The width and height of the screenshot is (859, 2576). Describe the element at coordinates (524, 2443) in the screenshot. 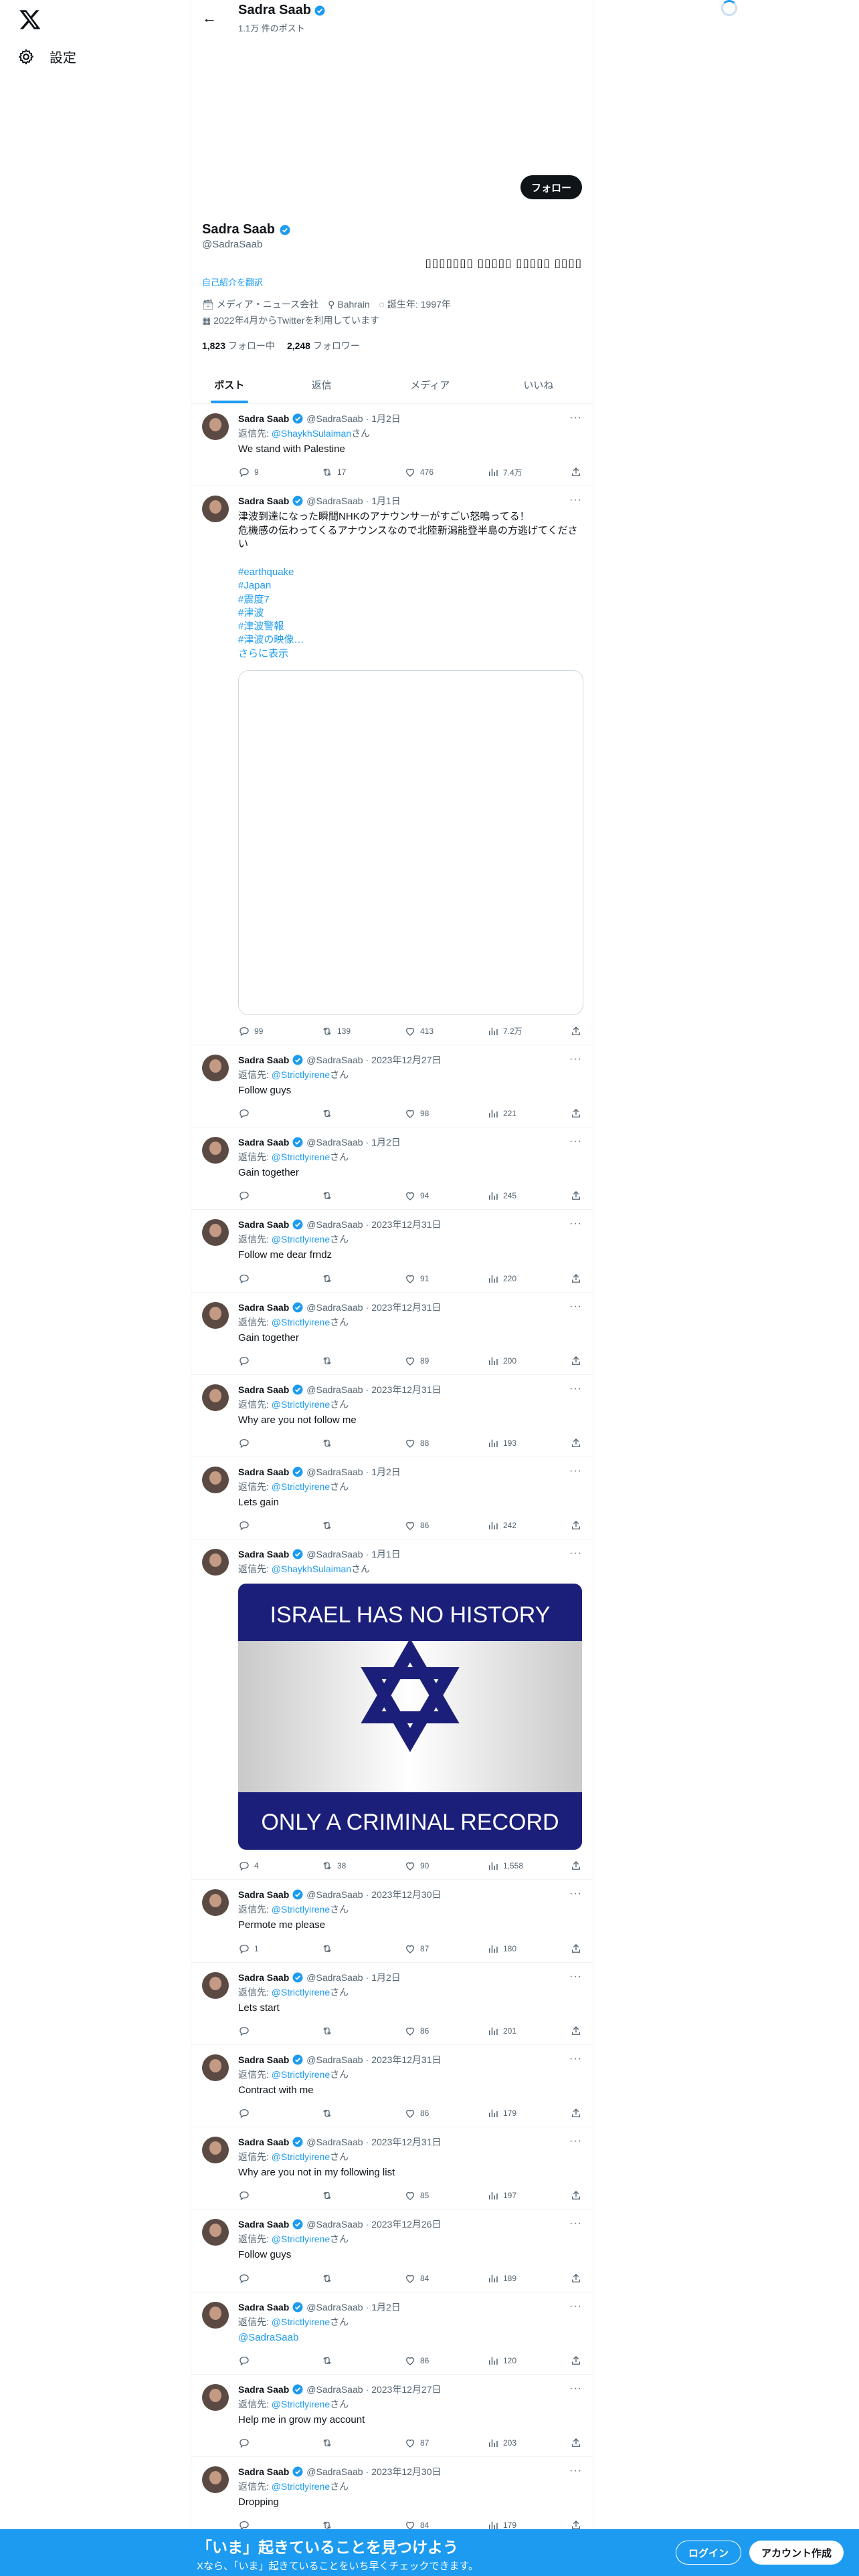

I see `views-button: 203` at that location.